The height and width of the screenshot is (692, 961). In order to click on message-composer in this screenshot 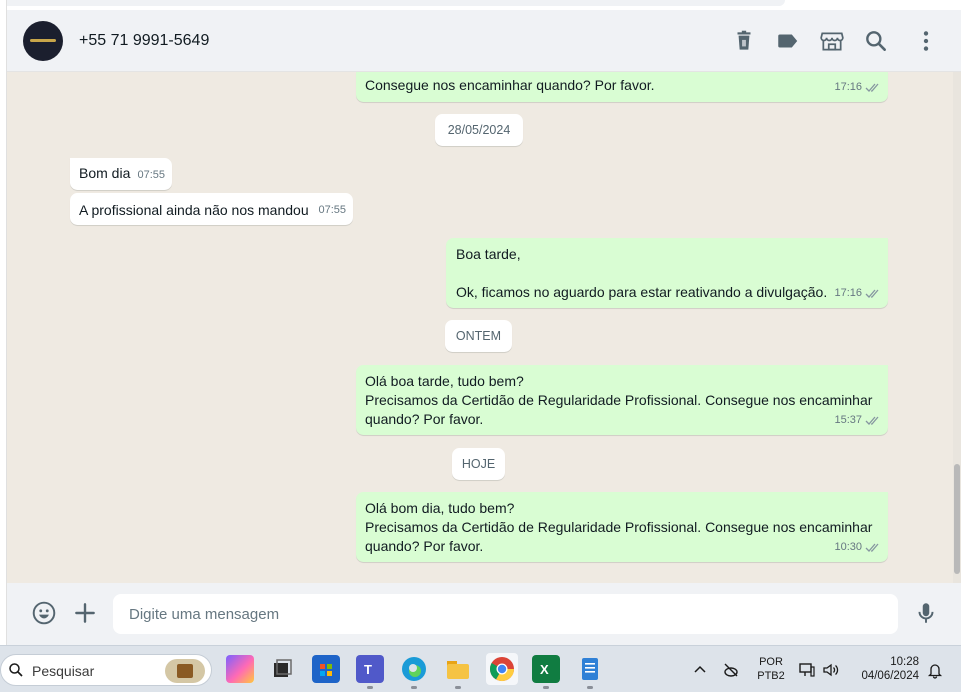, I will do `click(484, 614)`.